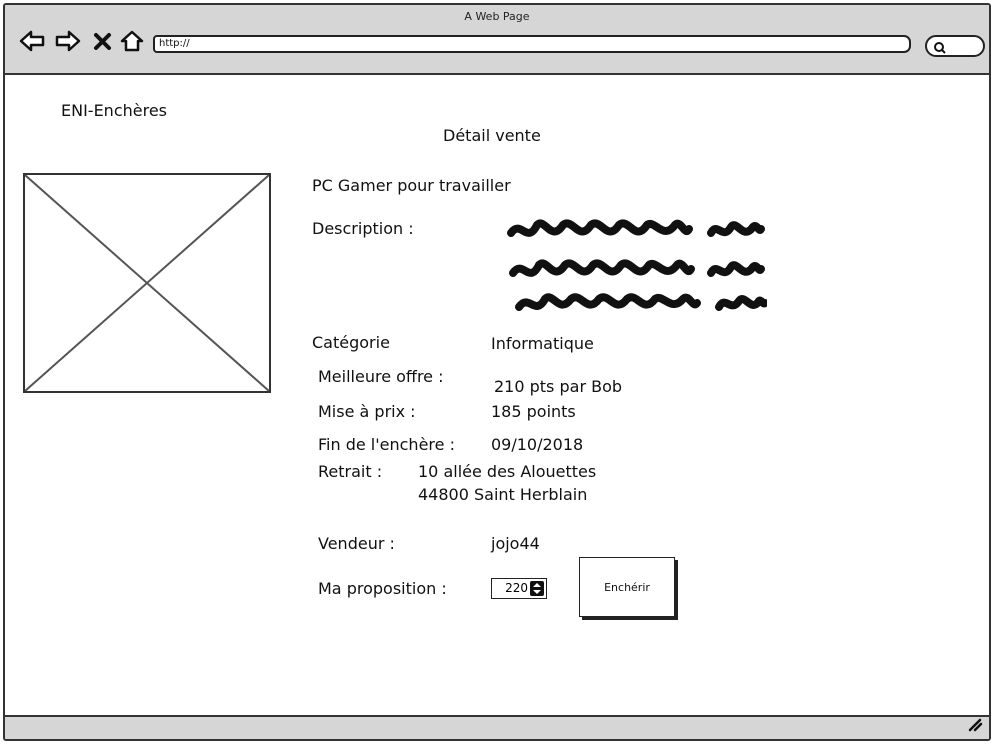 The width and height of the screenshot is (996, 744). I want to click on category-label: Catégorie, so click(351, 342).